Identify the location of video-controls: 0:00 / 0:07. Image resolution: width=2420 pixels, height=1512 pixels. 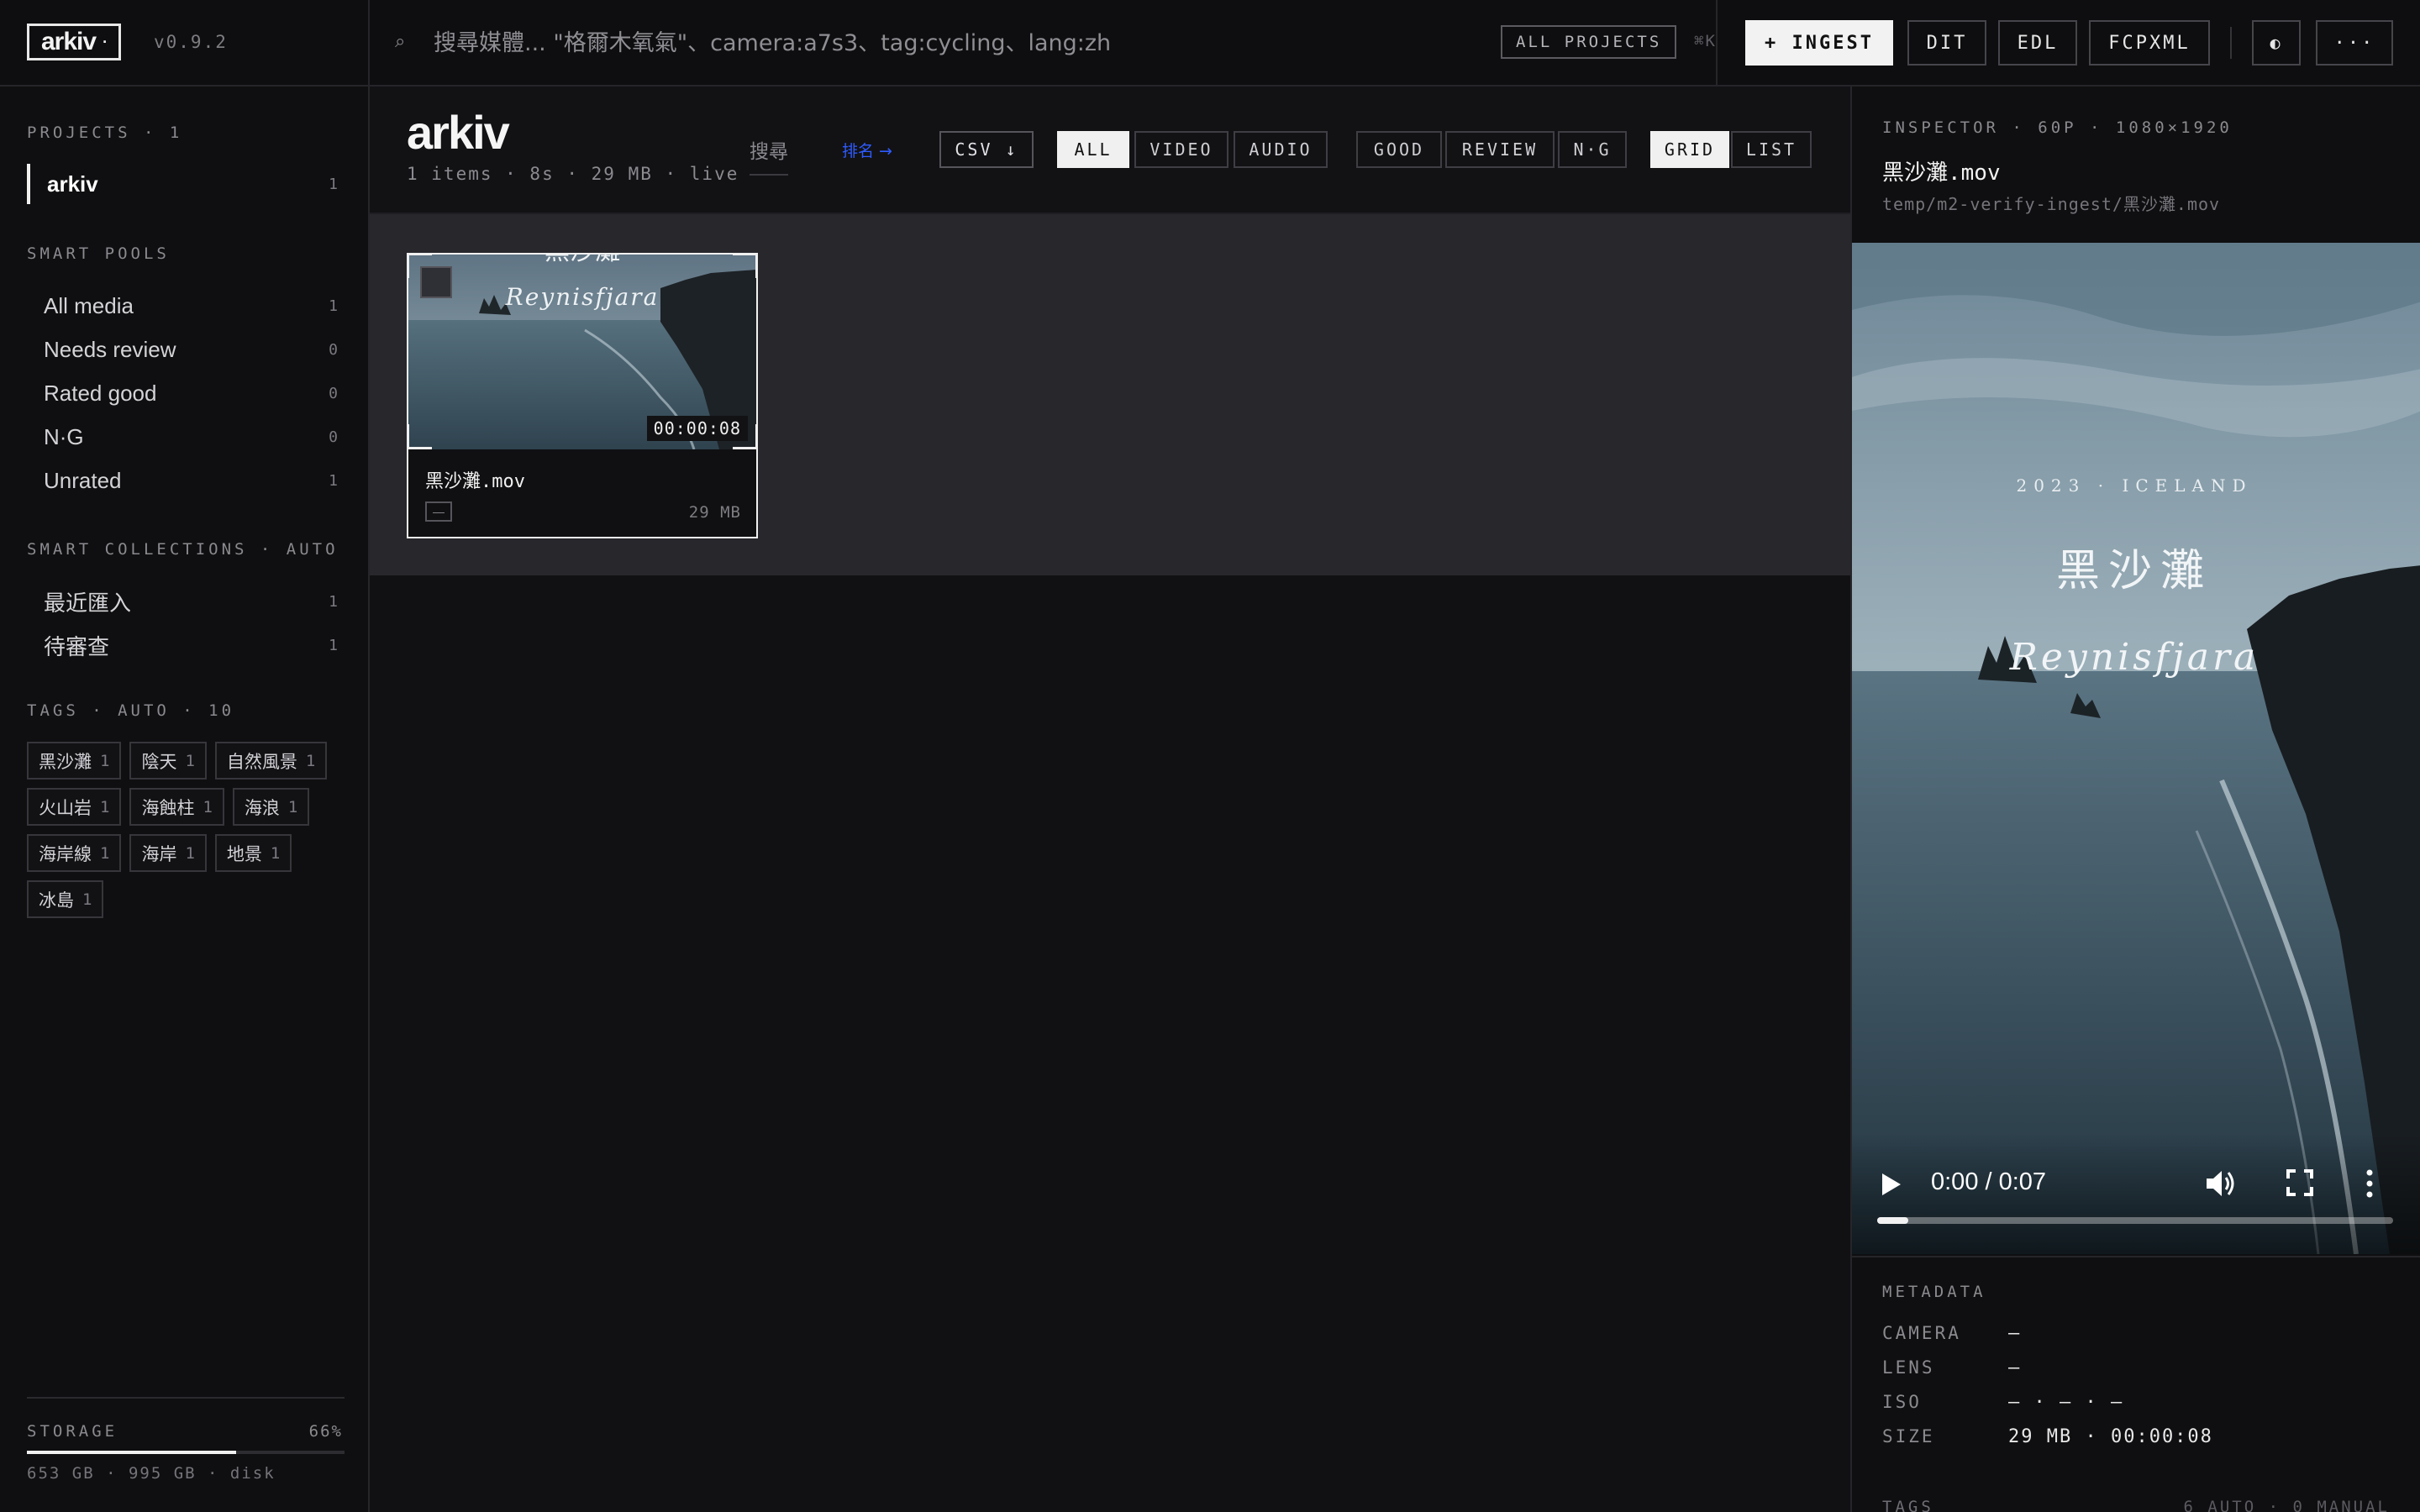
(2136, 1203).